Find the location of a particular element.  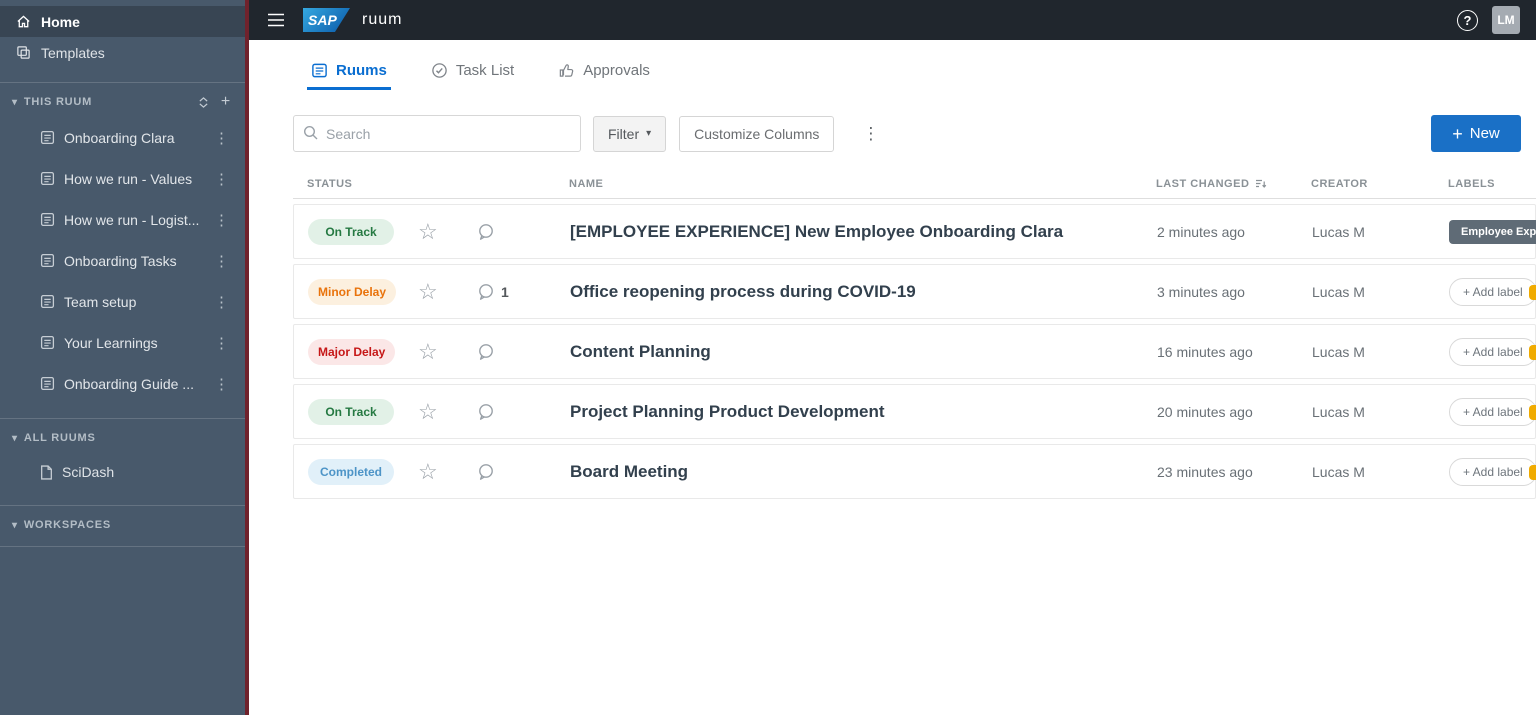

tab-label: Task List is located at coordinates (485, 70).